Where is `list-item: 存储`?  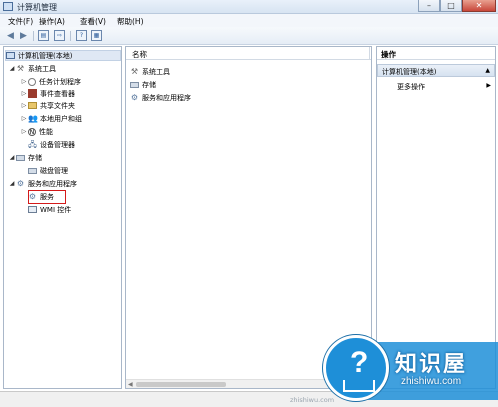 list-item: 存储 is located at coordinates (143, 84).